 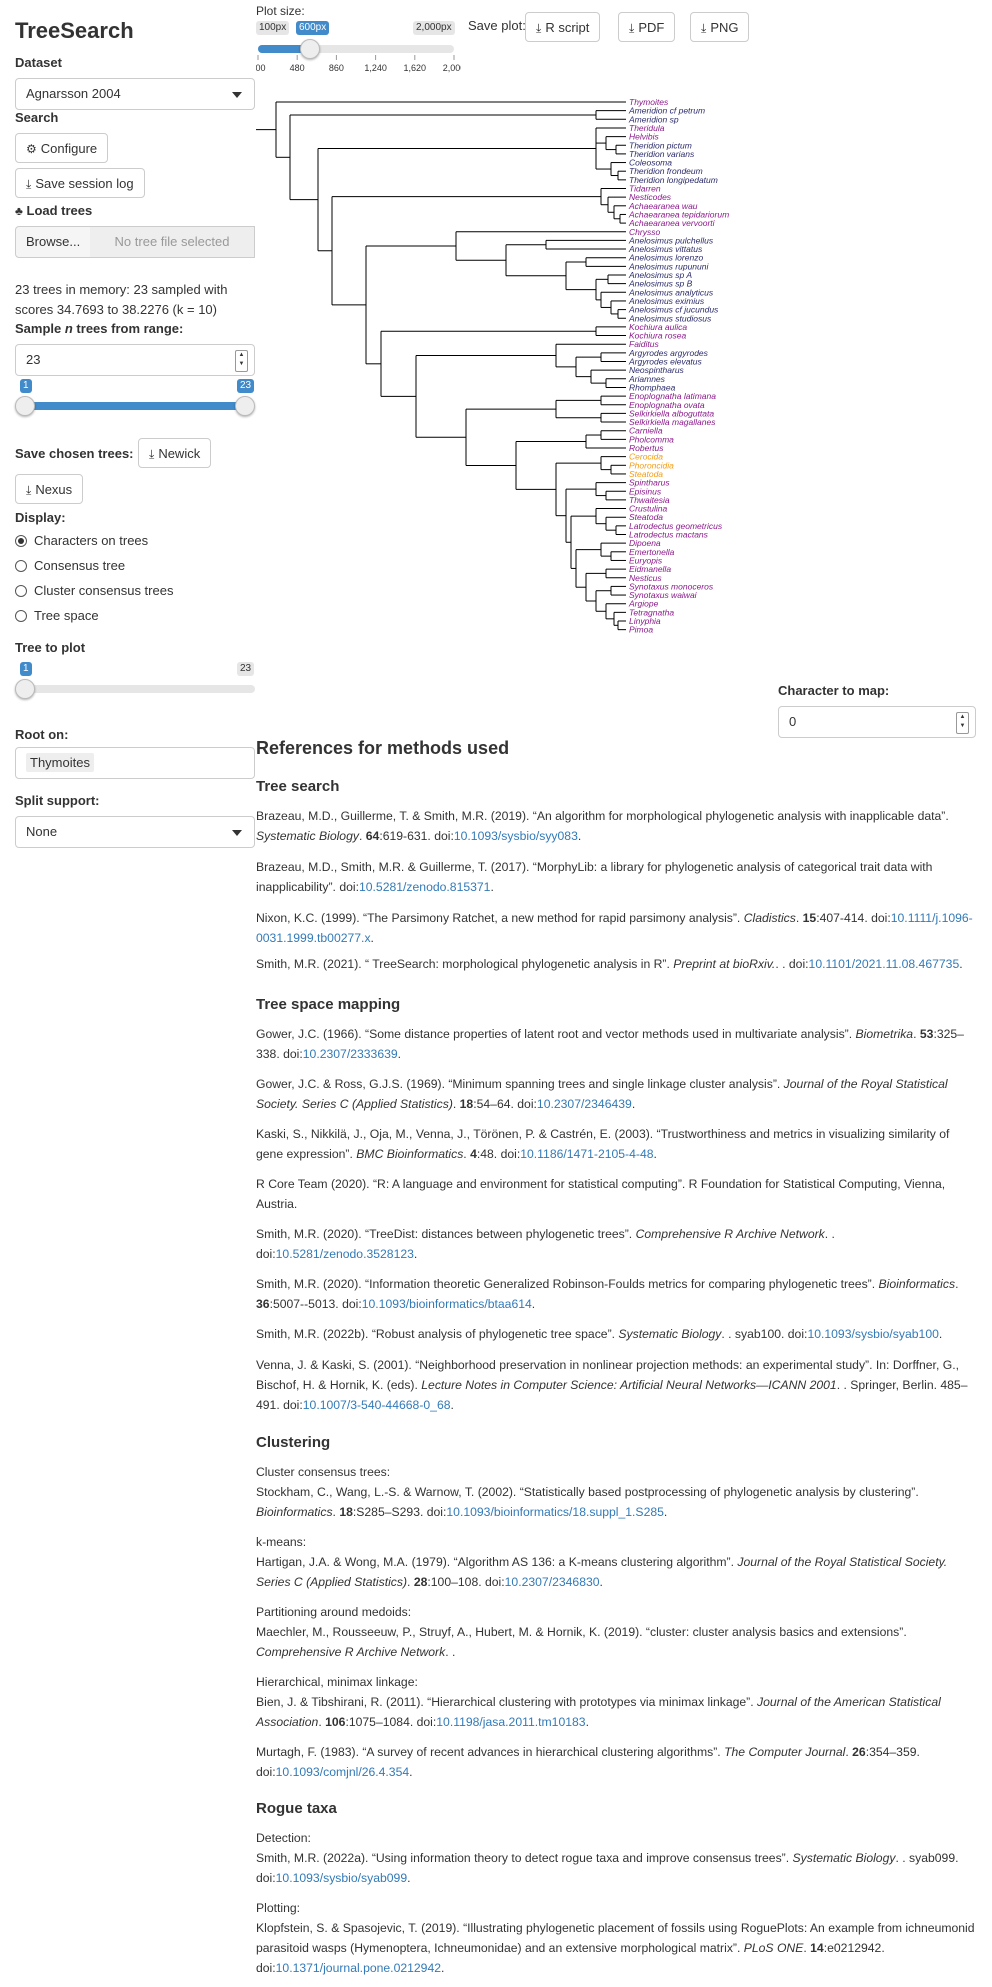 What do you see at coordinates (872, 1334) in the screenshot?
I see `doi-link: 10.1093/sysbio/syab100` at bounding box center [872, 1334].